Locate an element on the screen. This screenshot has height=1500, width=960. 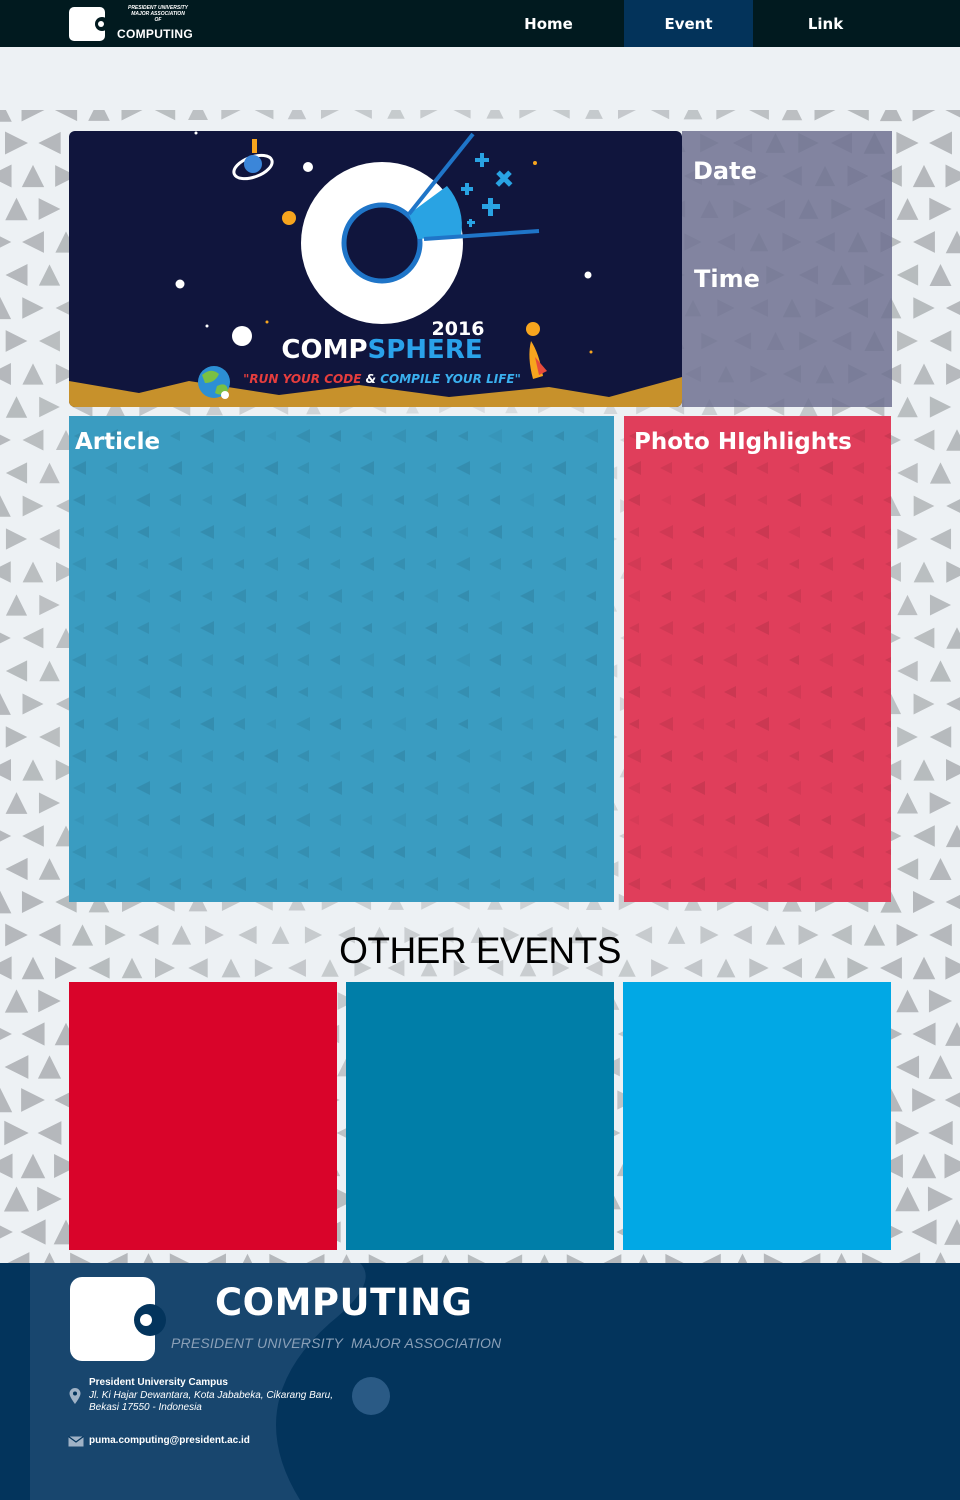
photo-highlights-title: Photo HIghlights is located at coordinates (743, 442).